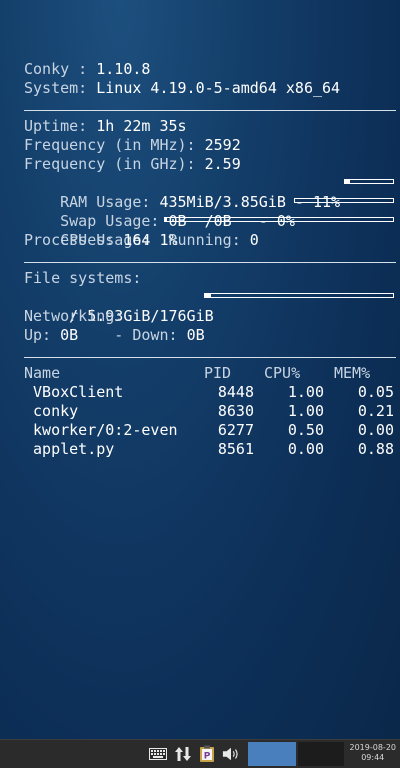 The height and width of the screenshot is (768, 400). Describe the element at coordinates (369, 181) in the screenshot. I see `ram-usage-bar` at that location.